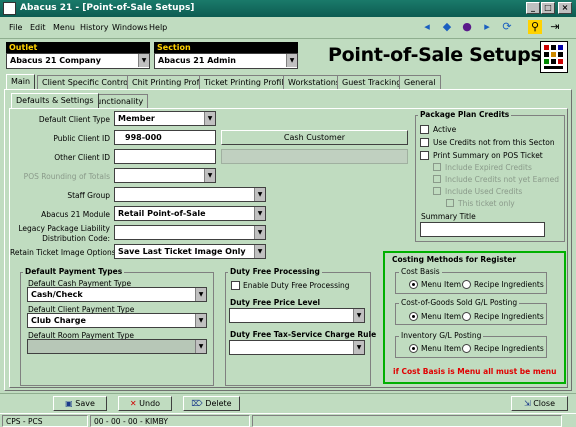 The width and height of the screenshot is (576, 427). Describe the element at coordinates (548, 8) in the screenshot. I see `maximize-button: □` at that location.